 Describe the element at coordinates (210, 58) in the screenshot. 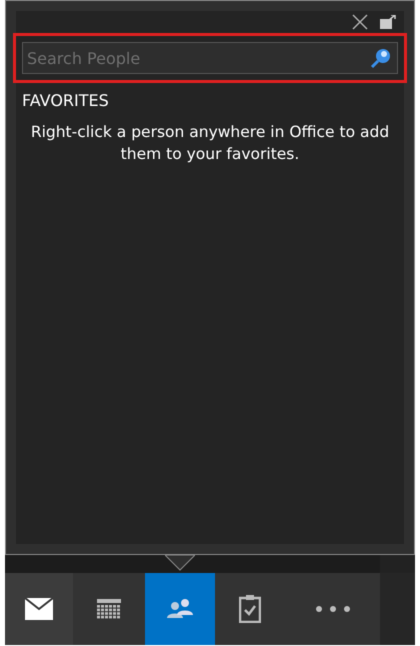

I see `search-field: Search People` at that location.